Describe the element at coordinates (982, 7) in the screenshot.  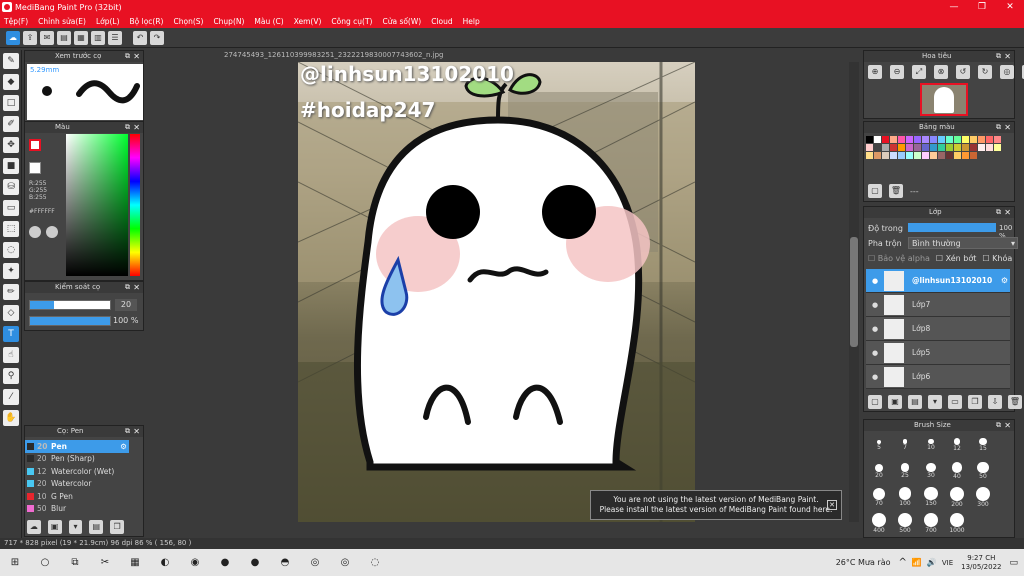
I see `maximize-button: ❐` at that location.